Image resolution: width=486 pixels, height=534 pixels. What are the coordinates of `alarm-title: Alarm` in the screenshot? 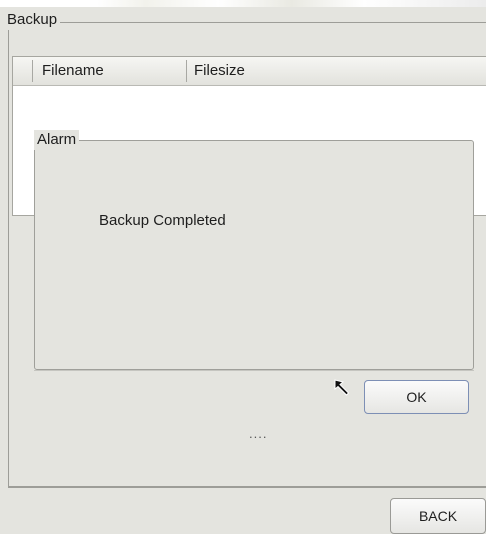 It's located at (57, 140).